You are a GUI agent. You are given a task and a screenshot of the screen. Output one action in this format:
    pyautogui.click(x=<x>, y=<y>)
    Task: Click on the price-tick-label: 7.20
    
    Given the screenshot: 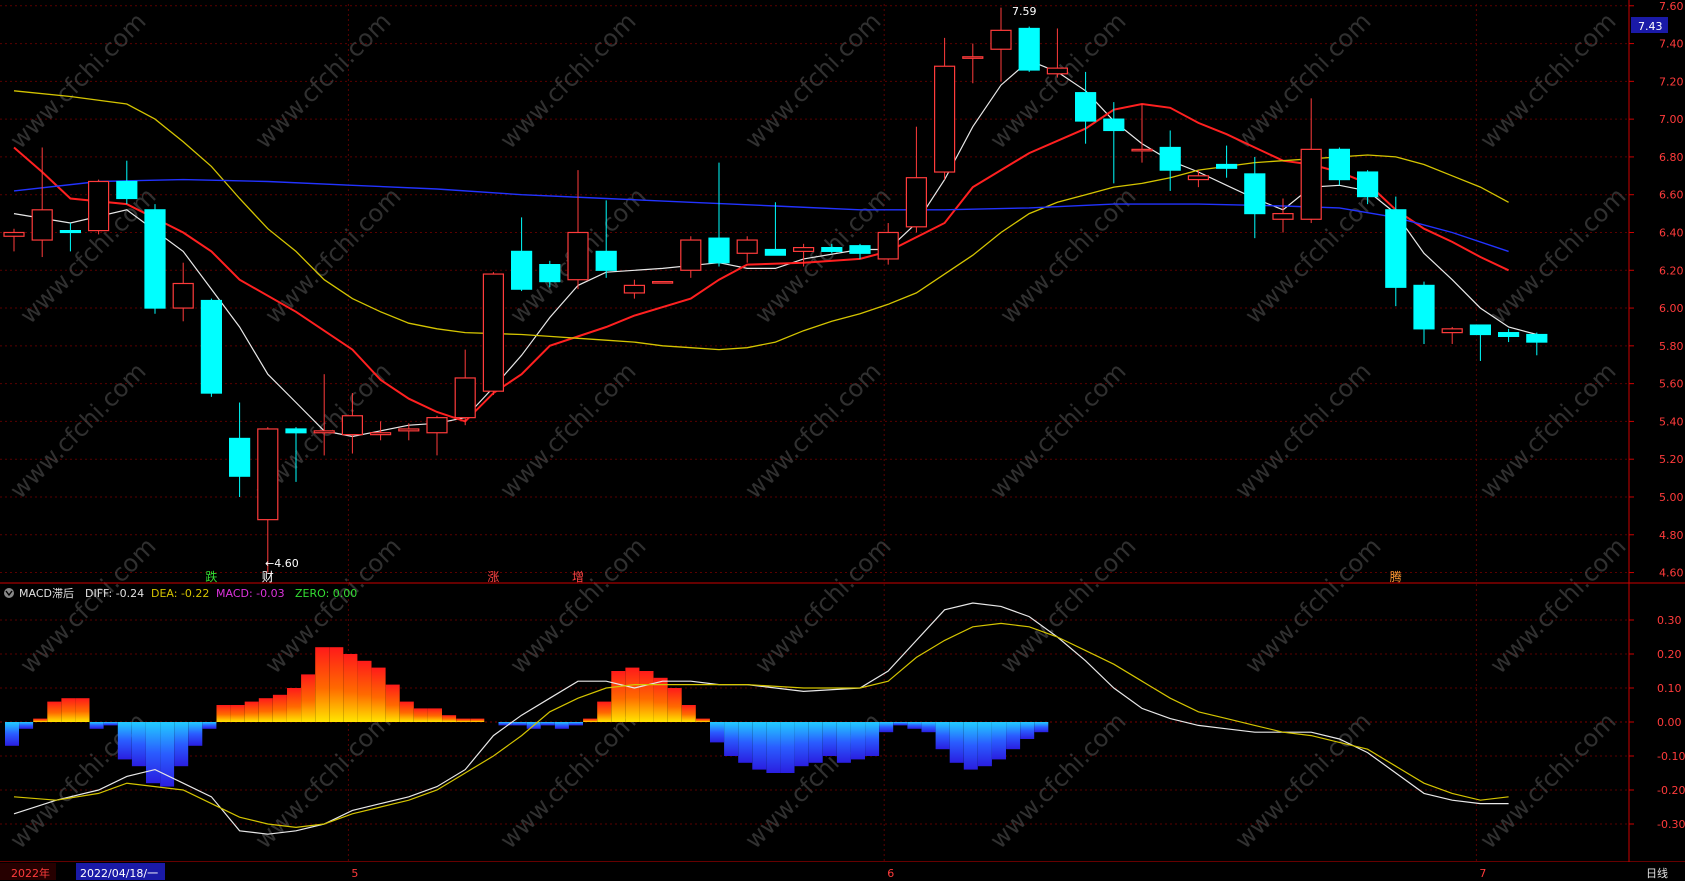 What is the action you would take?
    pyautogui.click(x=1671, y=81)
    